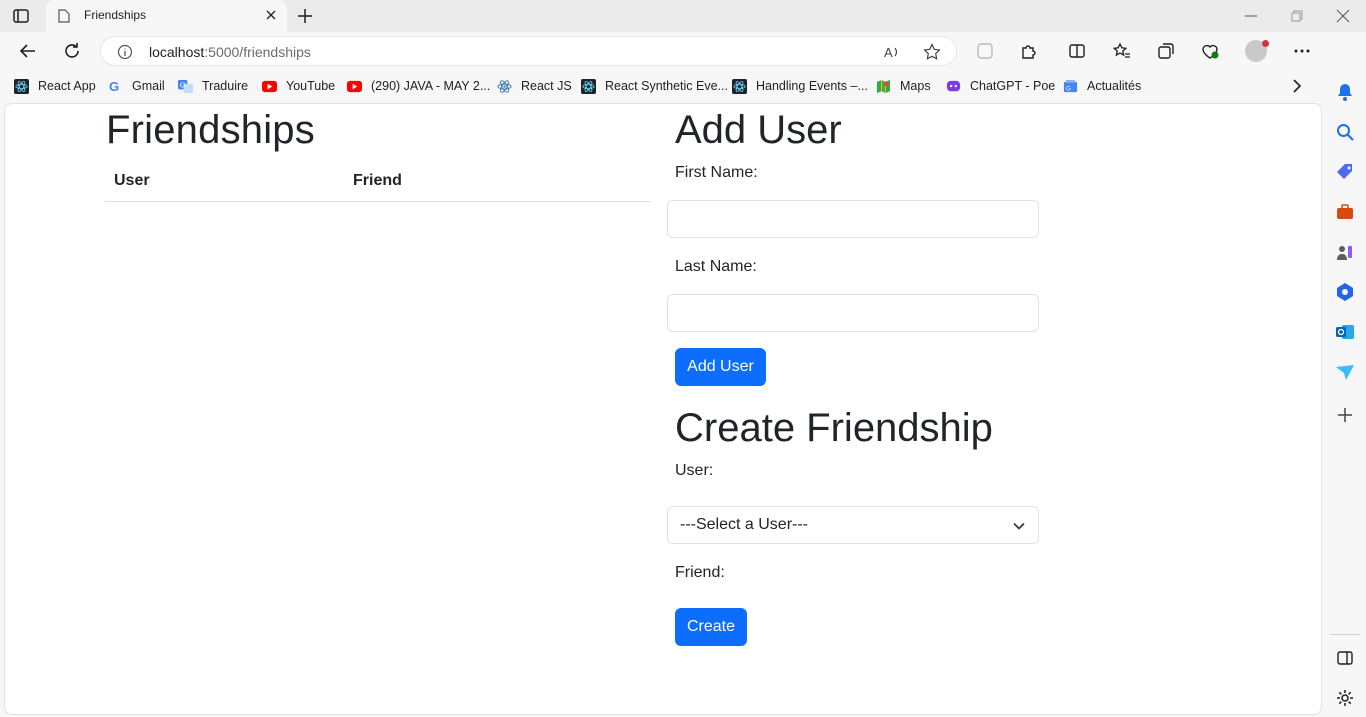 The width and height of the screenshot is (1366, 717). What do you see at coordinates (1265, 43) in the screenshot?
I see `profile-notification-dot` at bounding box center [1265, 43].